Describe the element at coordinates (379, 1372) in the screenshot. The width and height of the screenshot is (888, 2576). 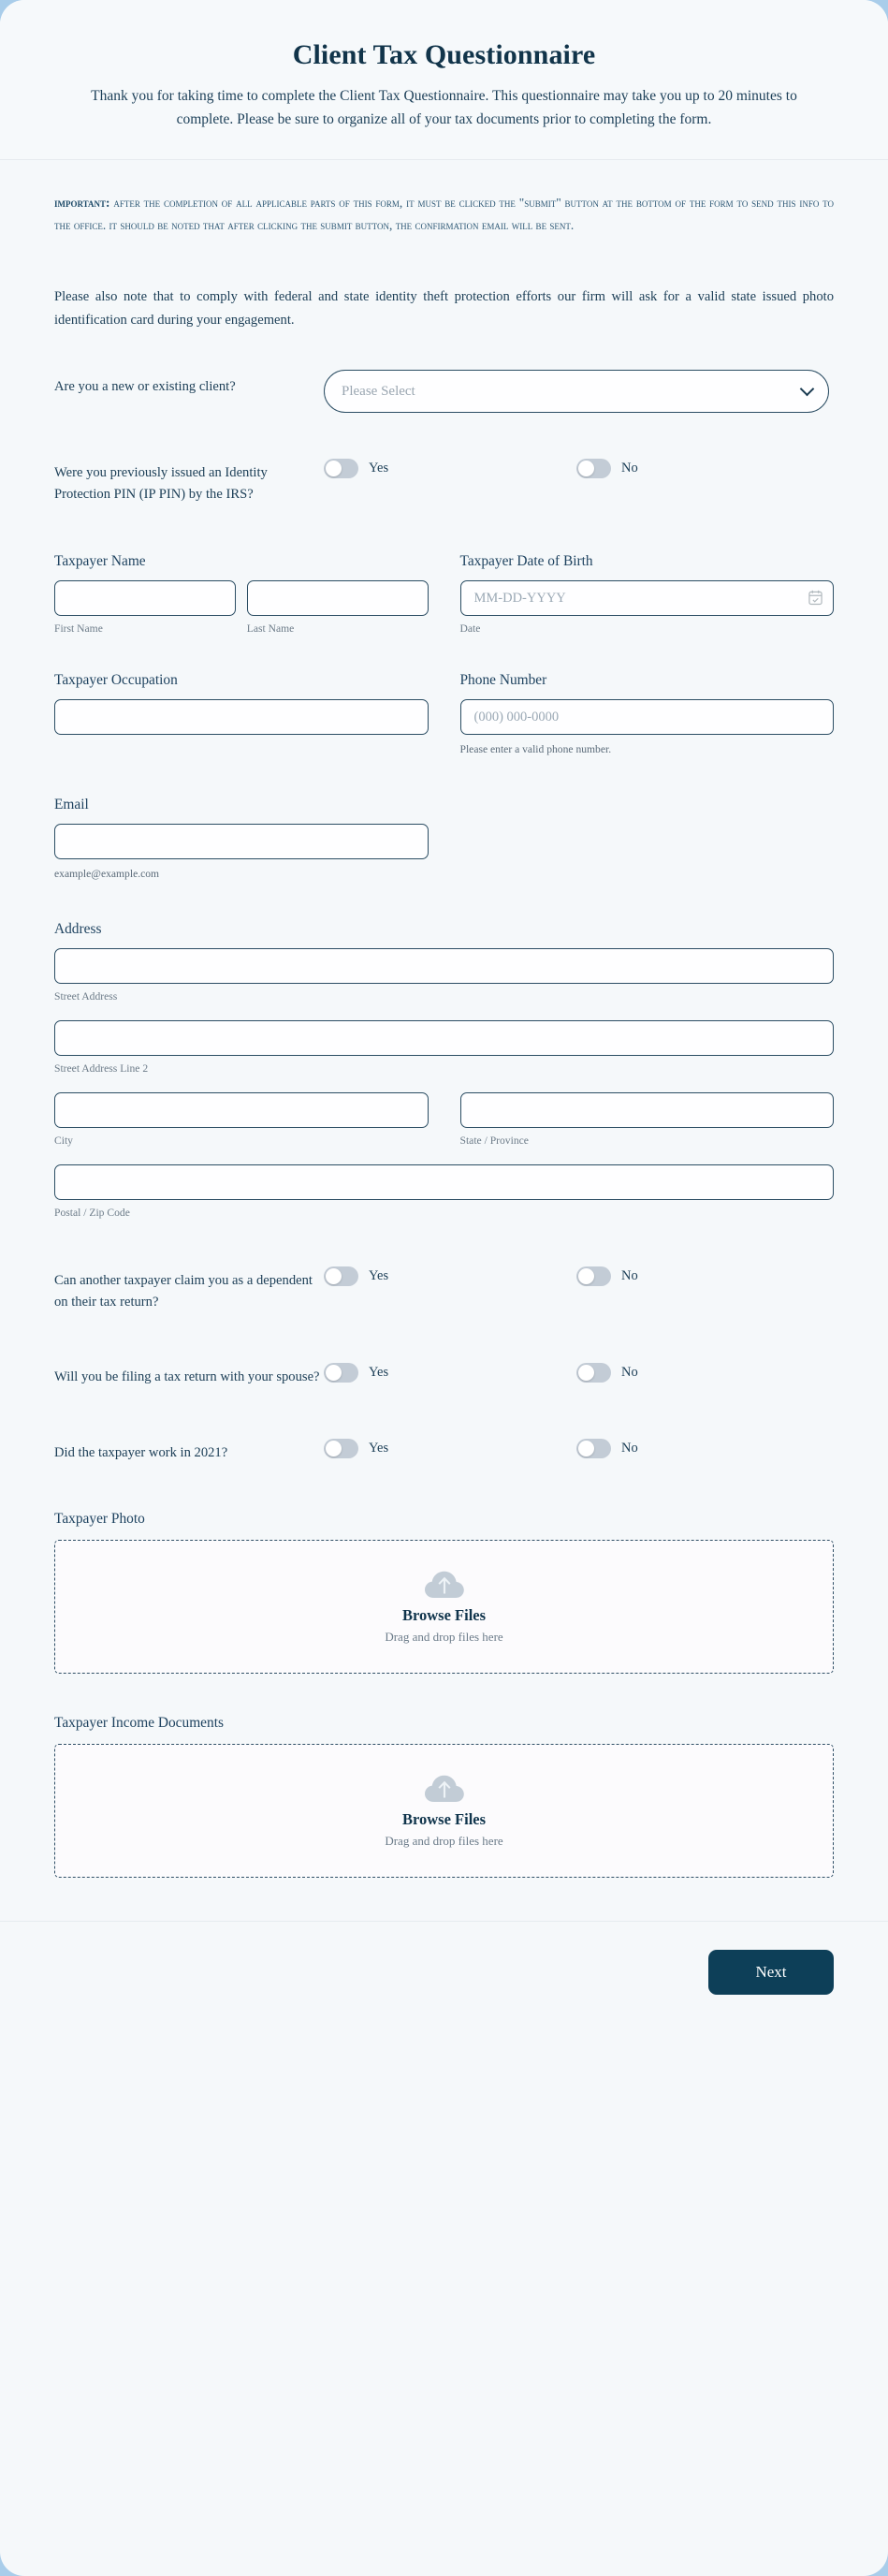
I see `spouse-yes-label: Yes` at that location.